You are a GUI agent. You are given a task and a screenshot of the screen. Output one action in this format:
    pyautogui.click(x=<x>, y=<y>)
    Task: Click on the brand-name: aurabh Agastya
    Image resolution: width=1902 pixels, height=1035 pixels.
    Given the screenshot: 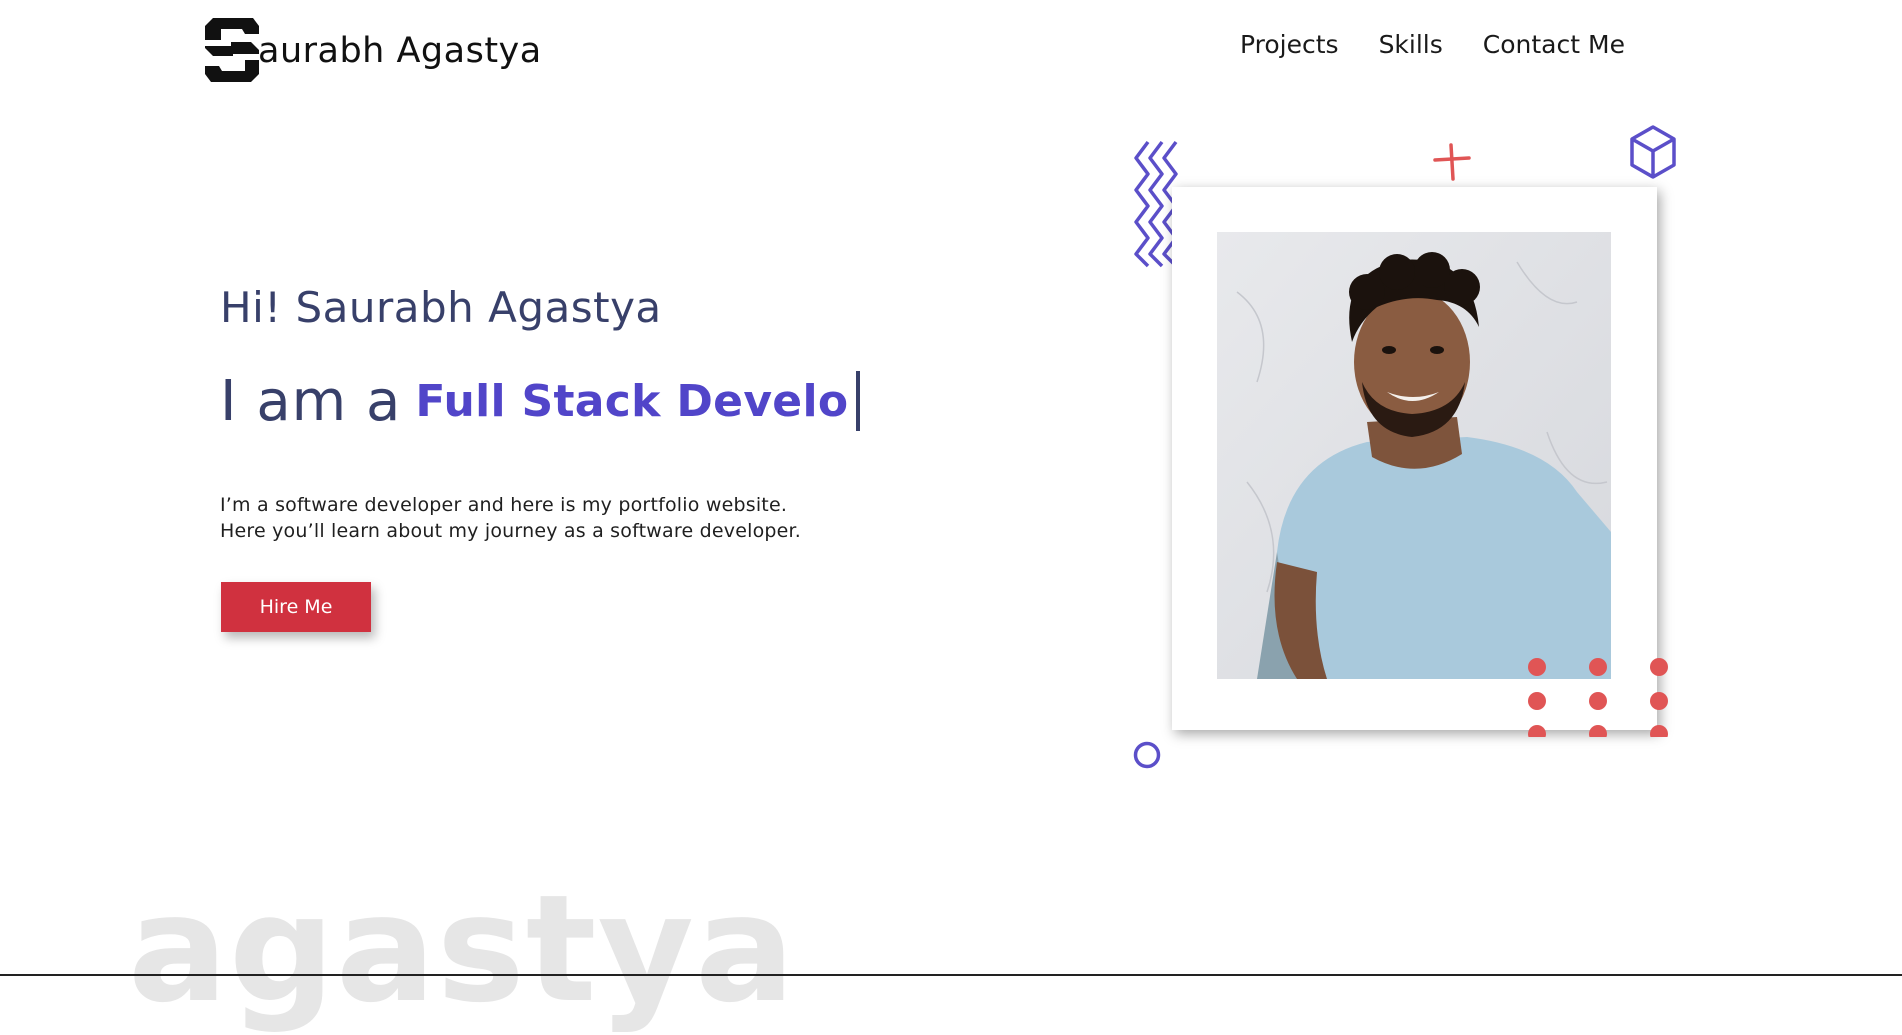 What is the action you would take?
    pyautogui.click(x=400, y=51)
    